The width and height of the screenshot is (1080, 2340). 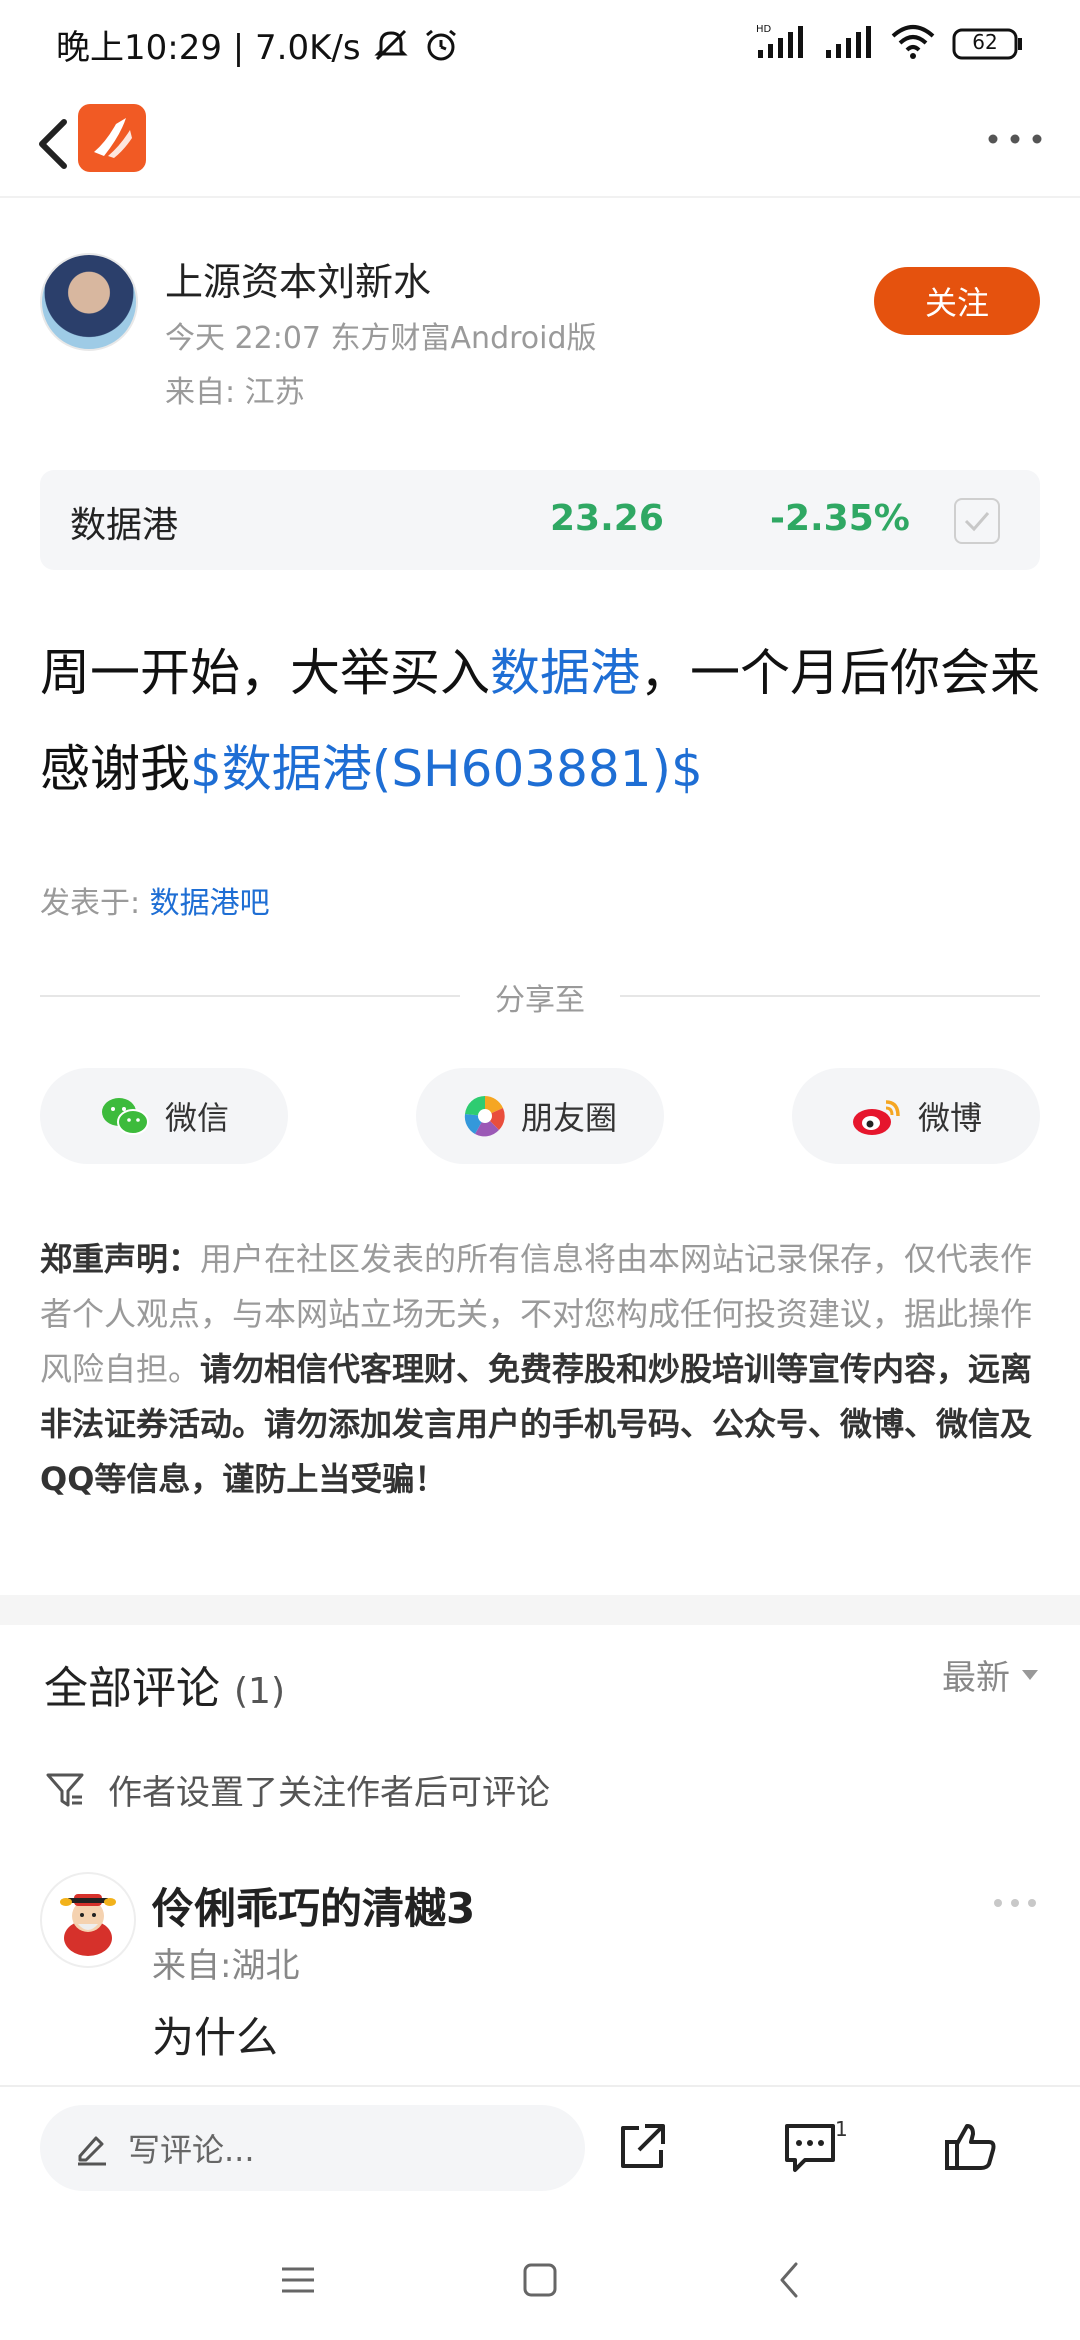 What do you see at coordinates (949, 1118) in the screenshot?
I see `share-weibo-label: 微博` at bounding box center [949, 1118].